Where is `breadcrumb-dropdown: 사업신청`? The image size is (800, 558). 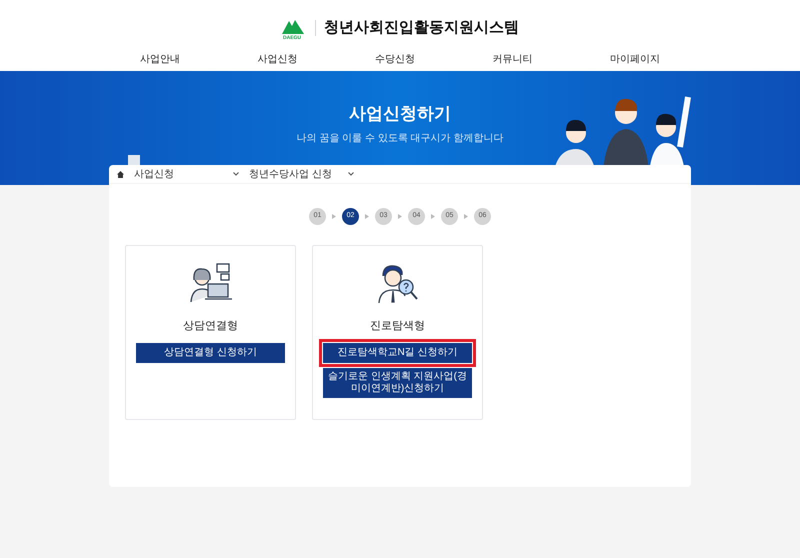
breadcrumb-dropdown: 사업신청 is located at coordinates (186, 174).